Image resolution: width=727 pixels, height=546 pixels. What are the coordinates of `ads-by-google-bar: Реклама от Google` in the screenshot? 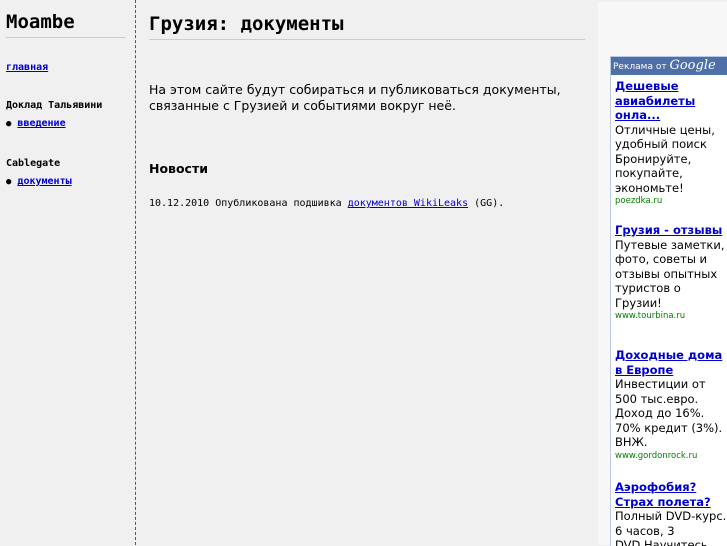 It's located at (669, 66).